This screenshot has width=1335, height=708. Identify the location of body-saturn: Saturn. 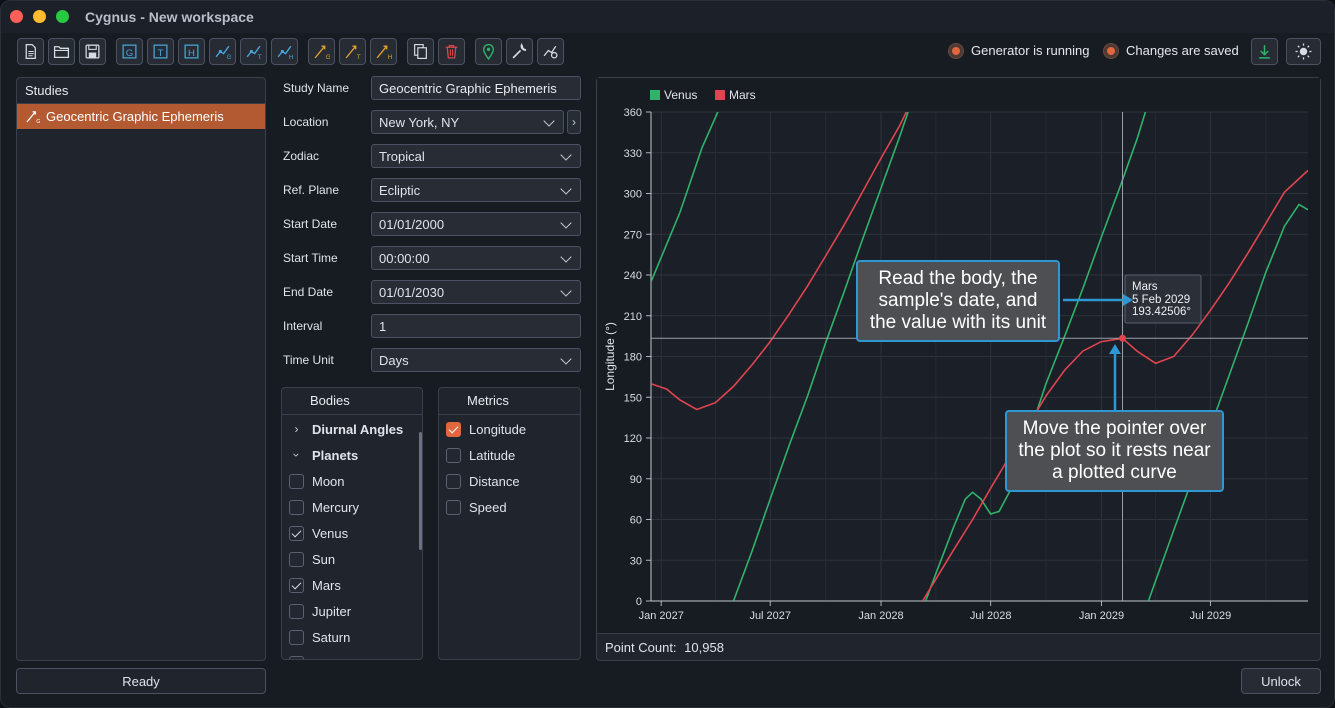
(319, 637).